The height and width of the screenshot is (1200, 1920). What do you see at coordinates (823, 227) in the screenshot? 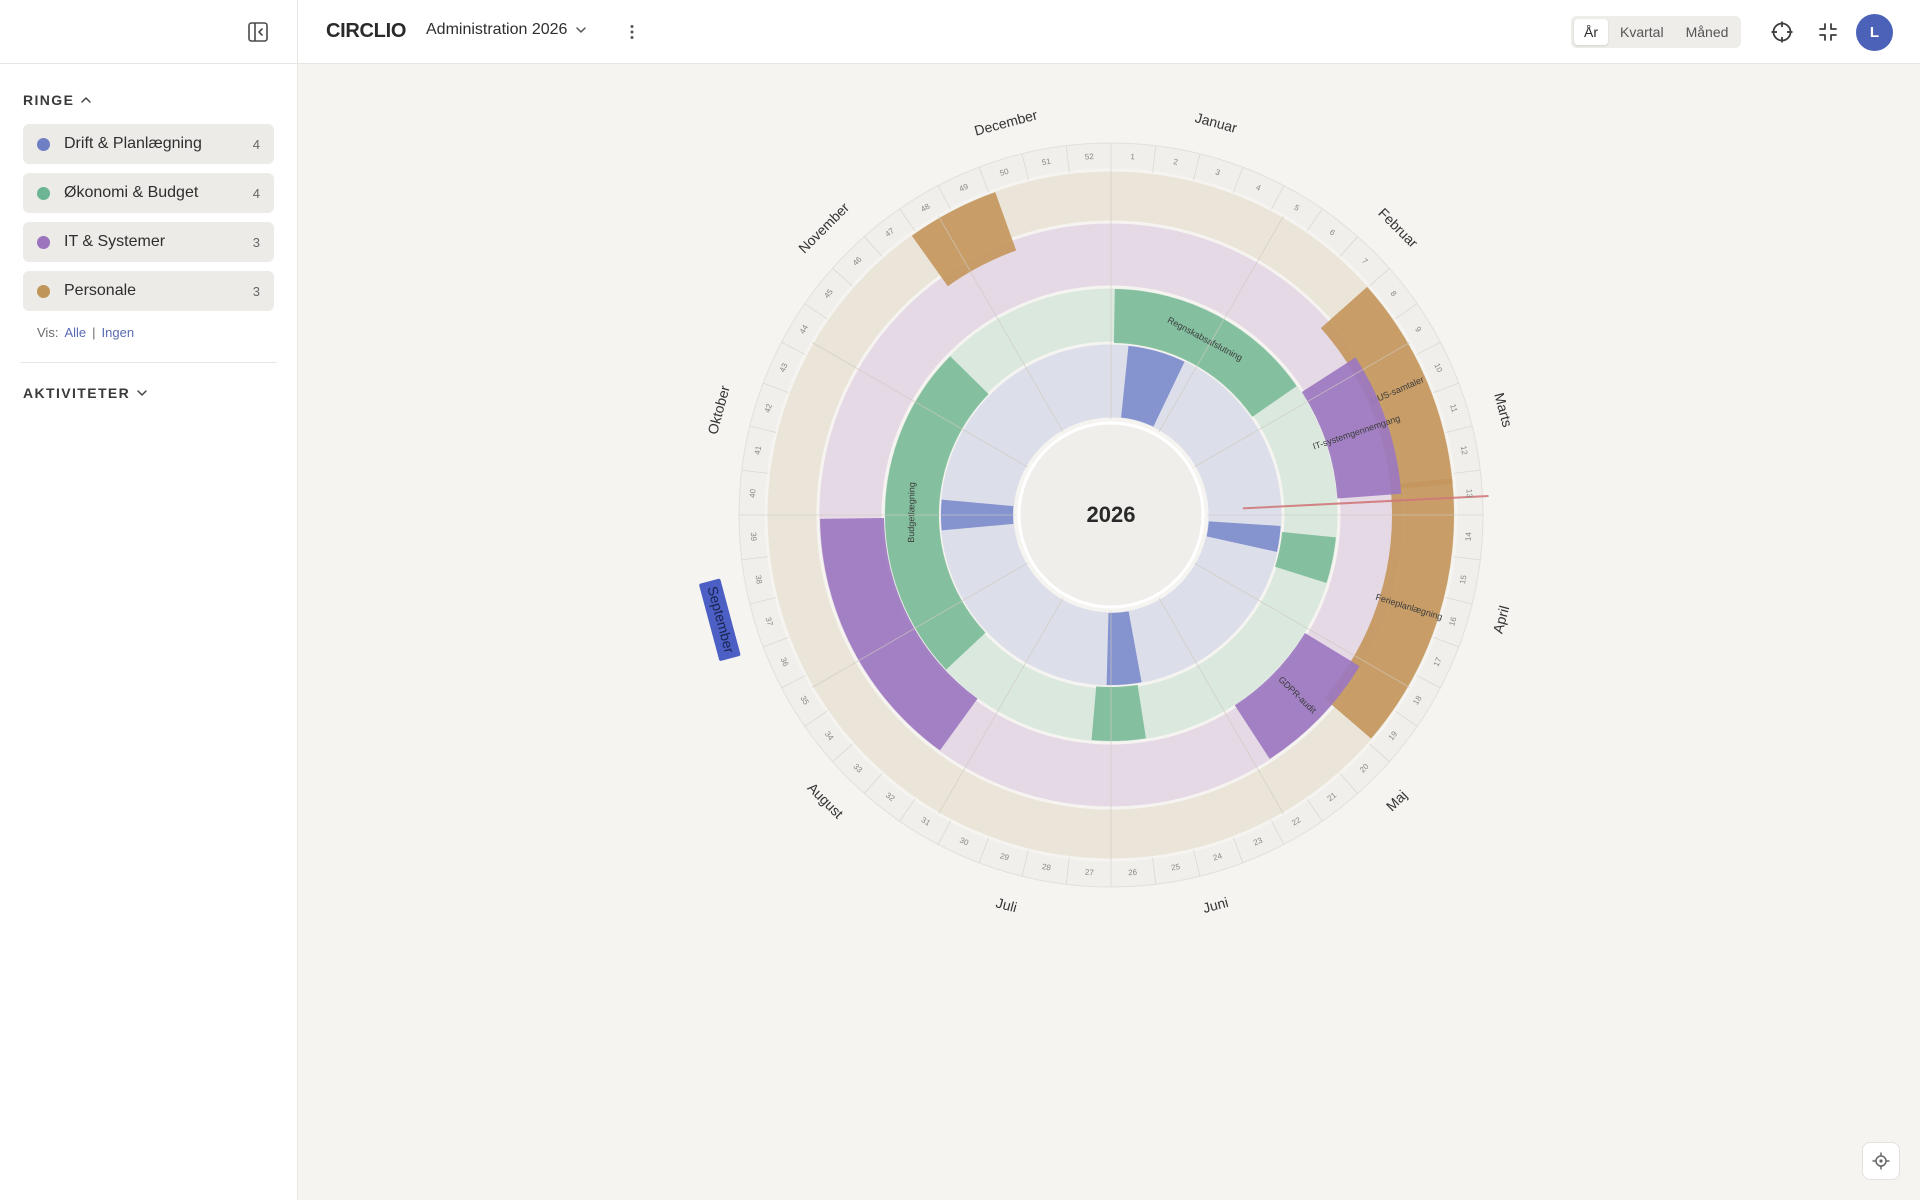
I see `month-label: November` at bounding box center [823, 227].